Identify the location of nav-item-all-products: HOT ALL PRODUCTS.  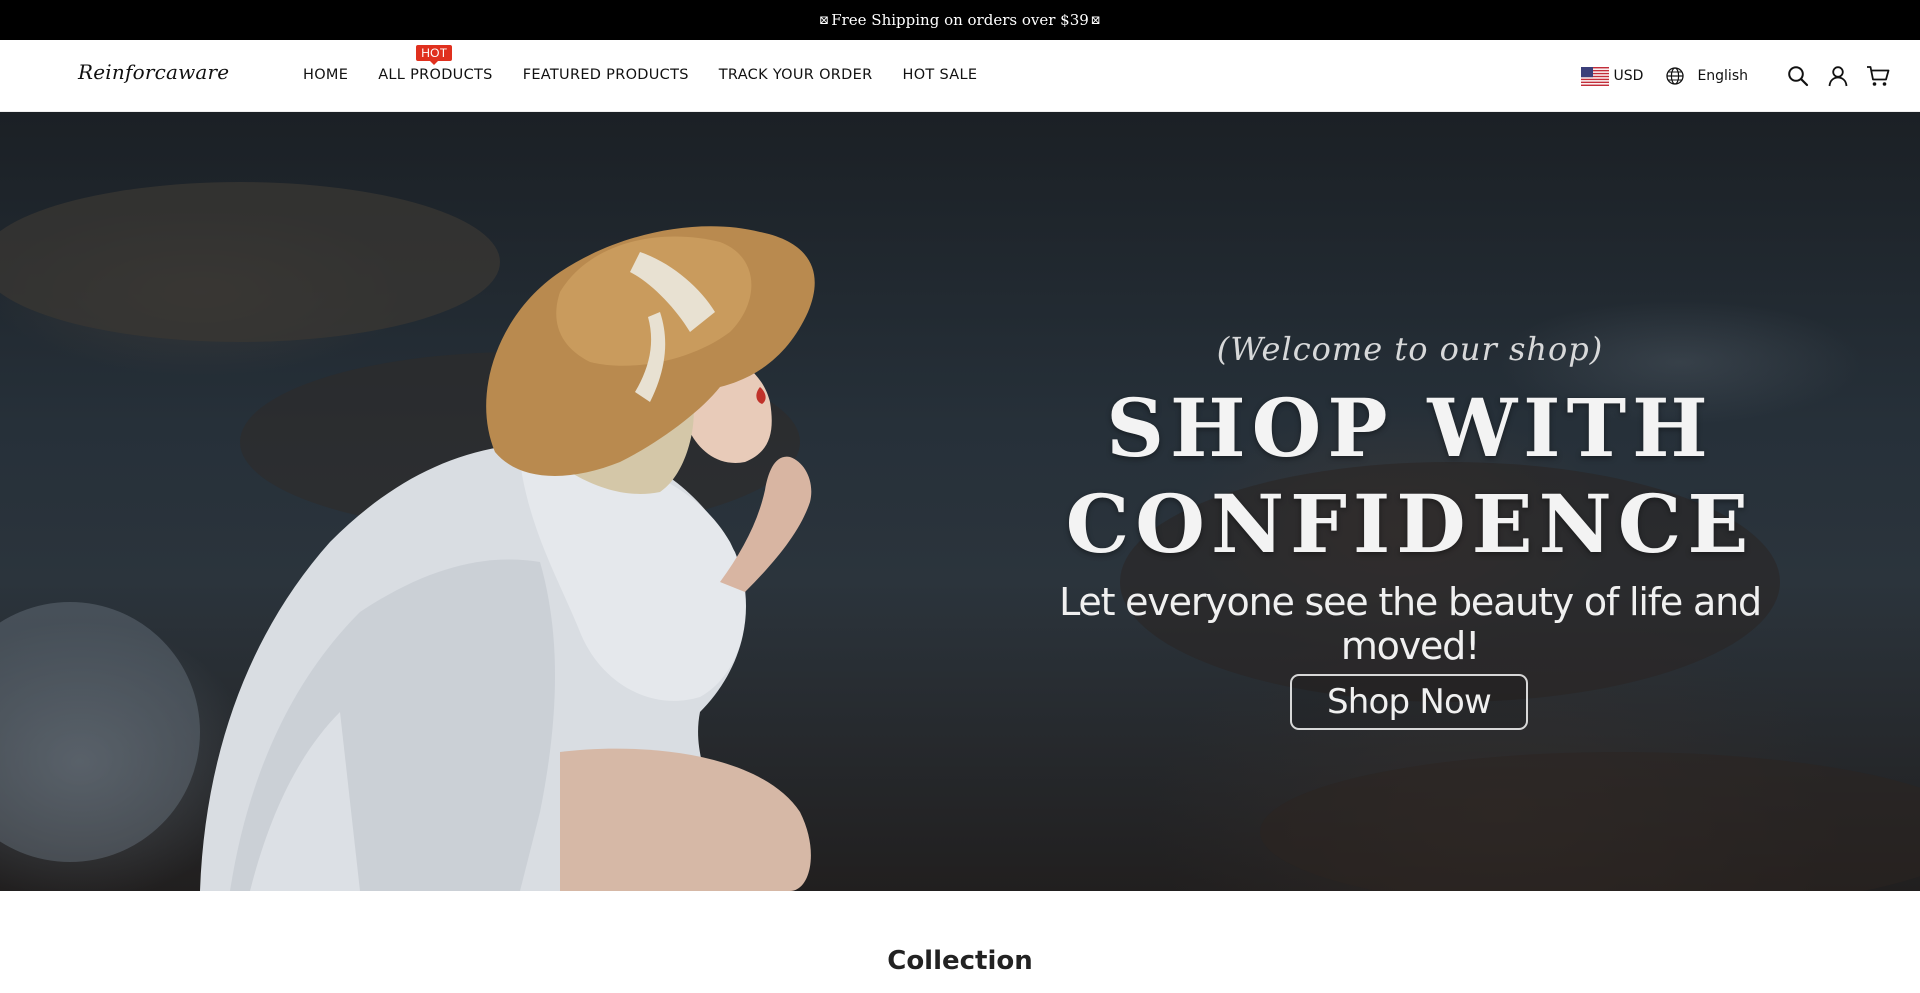
(435, 64).